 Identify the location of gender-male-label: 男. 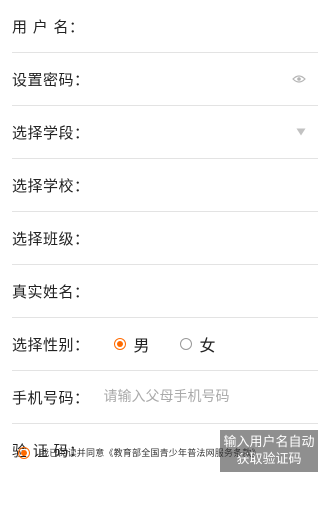
(141, 345).